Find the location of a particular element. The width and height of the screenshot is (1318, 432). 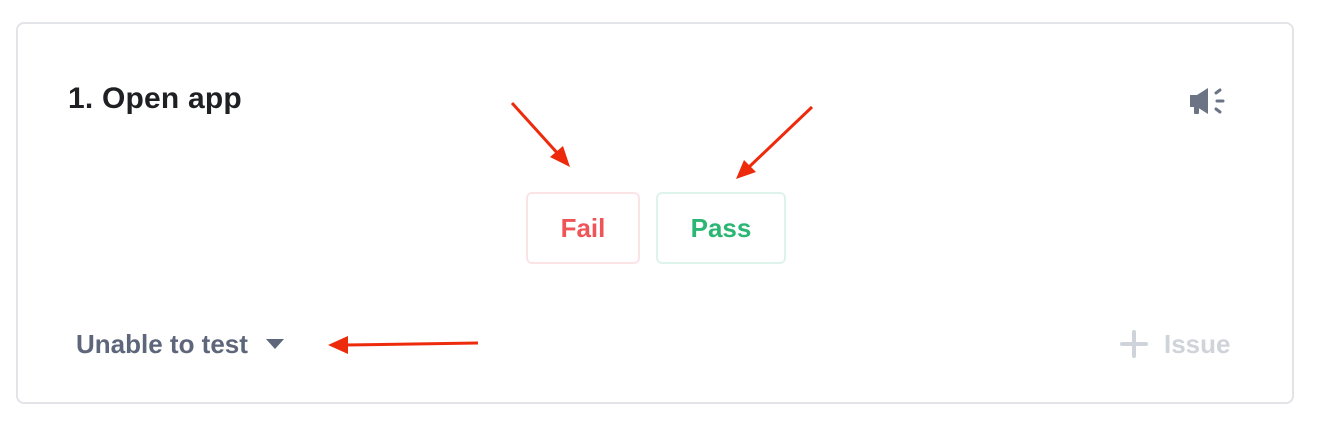

issue-label: Issue is located at coordinates (1197, 343).